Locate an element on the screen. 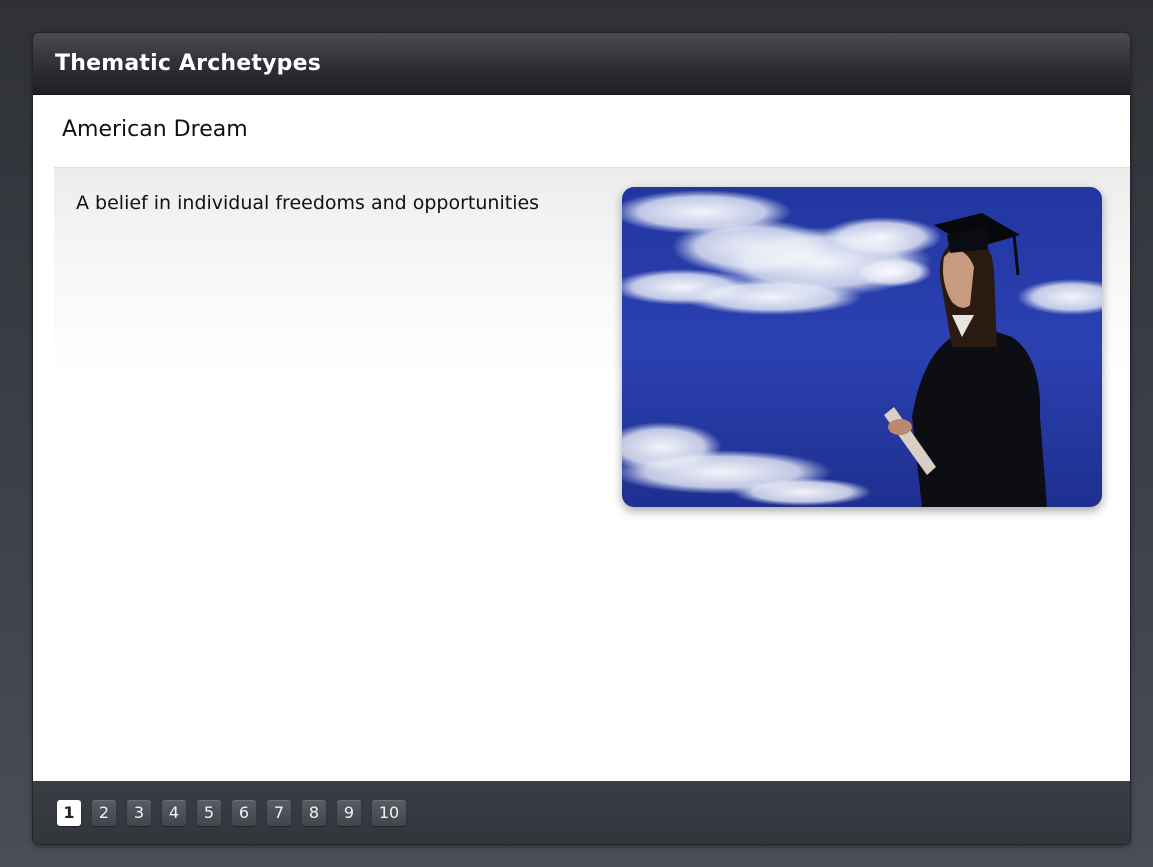  page-button-3: 3 is located at coordinates (139, 812).